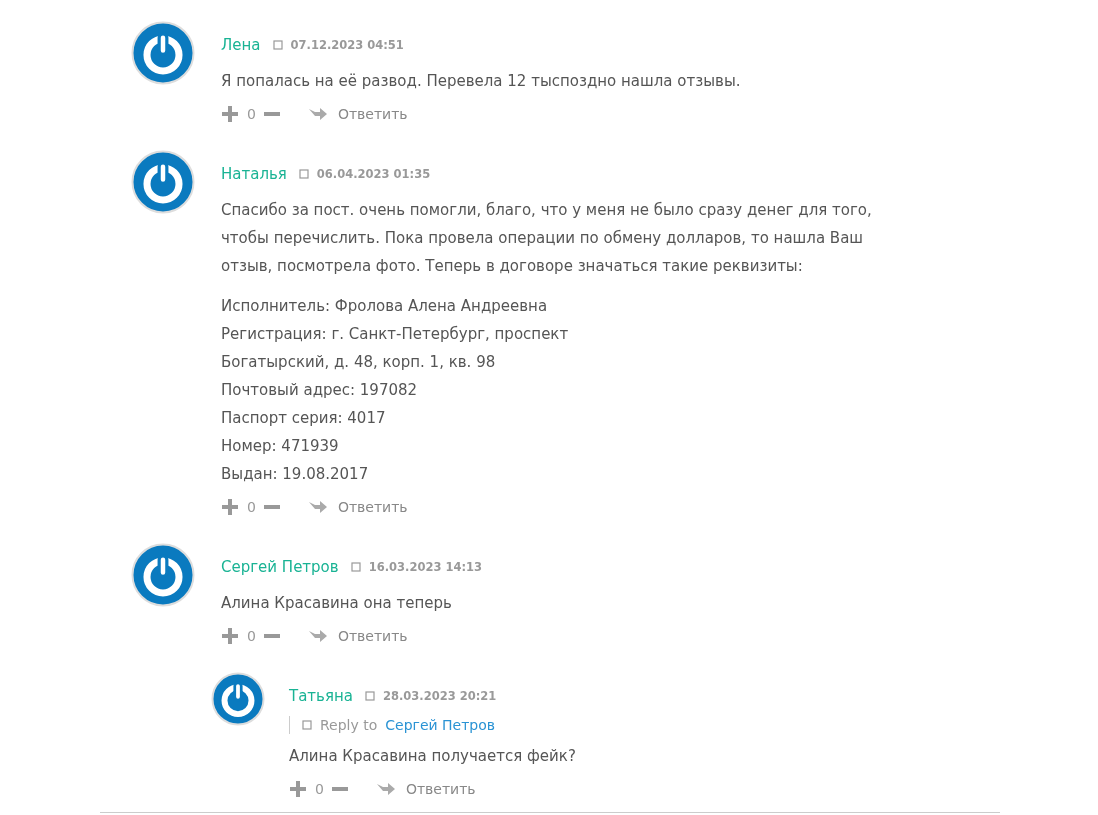 Image resolution: width=1098 pixels, height=815 pixels. I want to click on comment-text: Спасибо за пост. очень помогли, благо, что у меня не было сразу денег для того, чтобы перечислить. Пока провела операции по обмену долларов, то нашла Ваш отзыв, посмотрела фото. Теперь в договоре значаться такие реквизиты:, so click(547, 238).